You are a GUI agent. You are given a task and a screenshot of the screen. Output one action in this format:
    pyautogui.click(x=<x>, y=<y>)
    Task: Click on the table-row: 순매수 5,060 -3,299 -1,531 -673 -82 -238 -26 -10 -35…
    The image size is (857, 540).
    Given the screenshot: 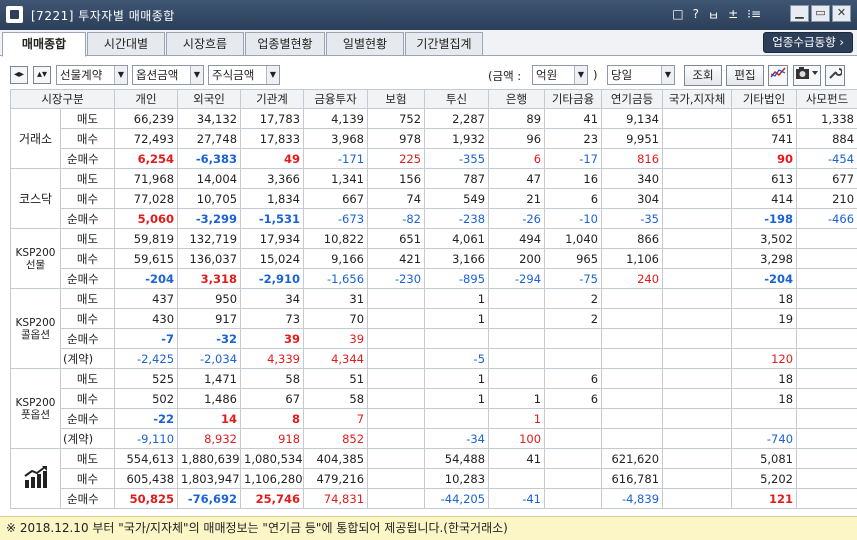 What is the action you would take?
    pyautogui.click(x=434, y=218)
    